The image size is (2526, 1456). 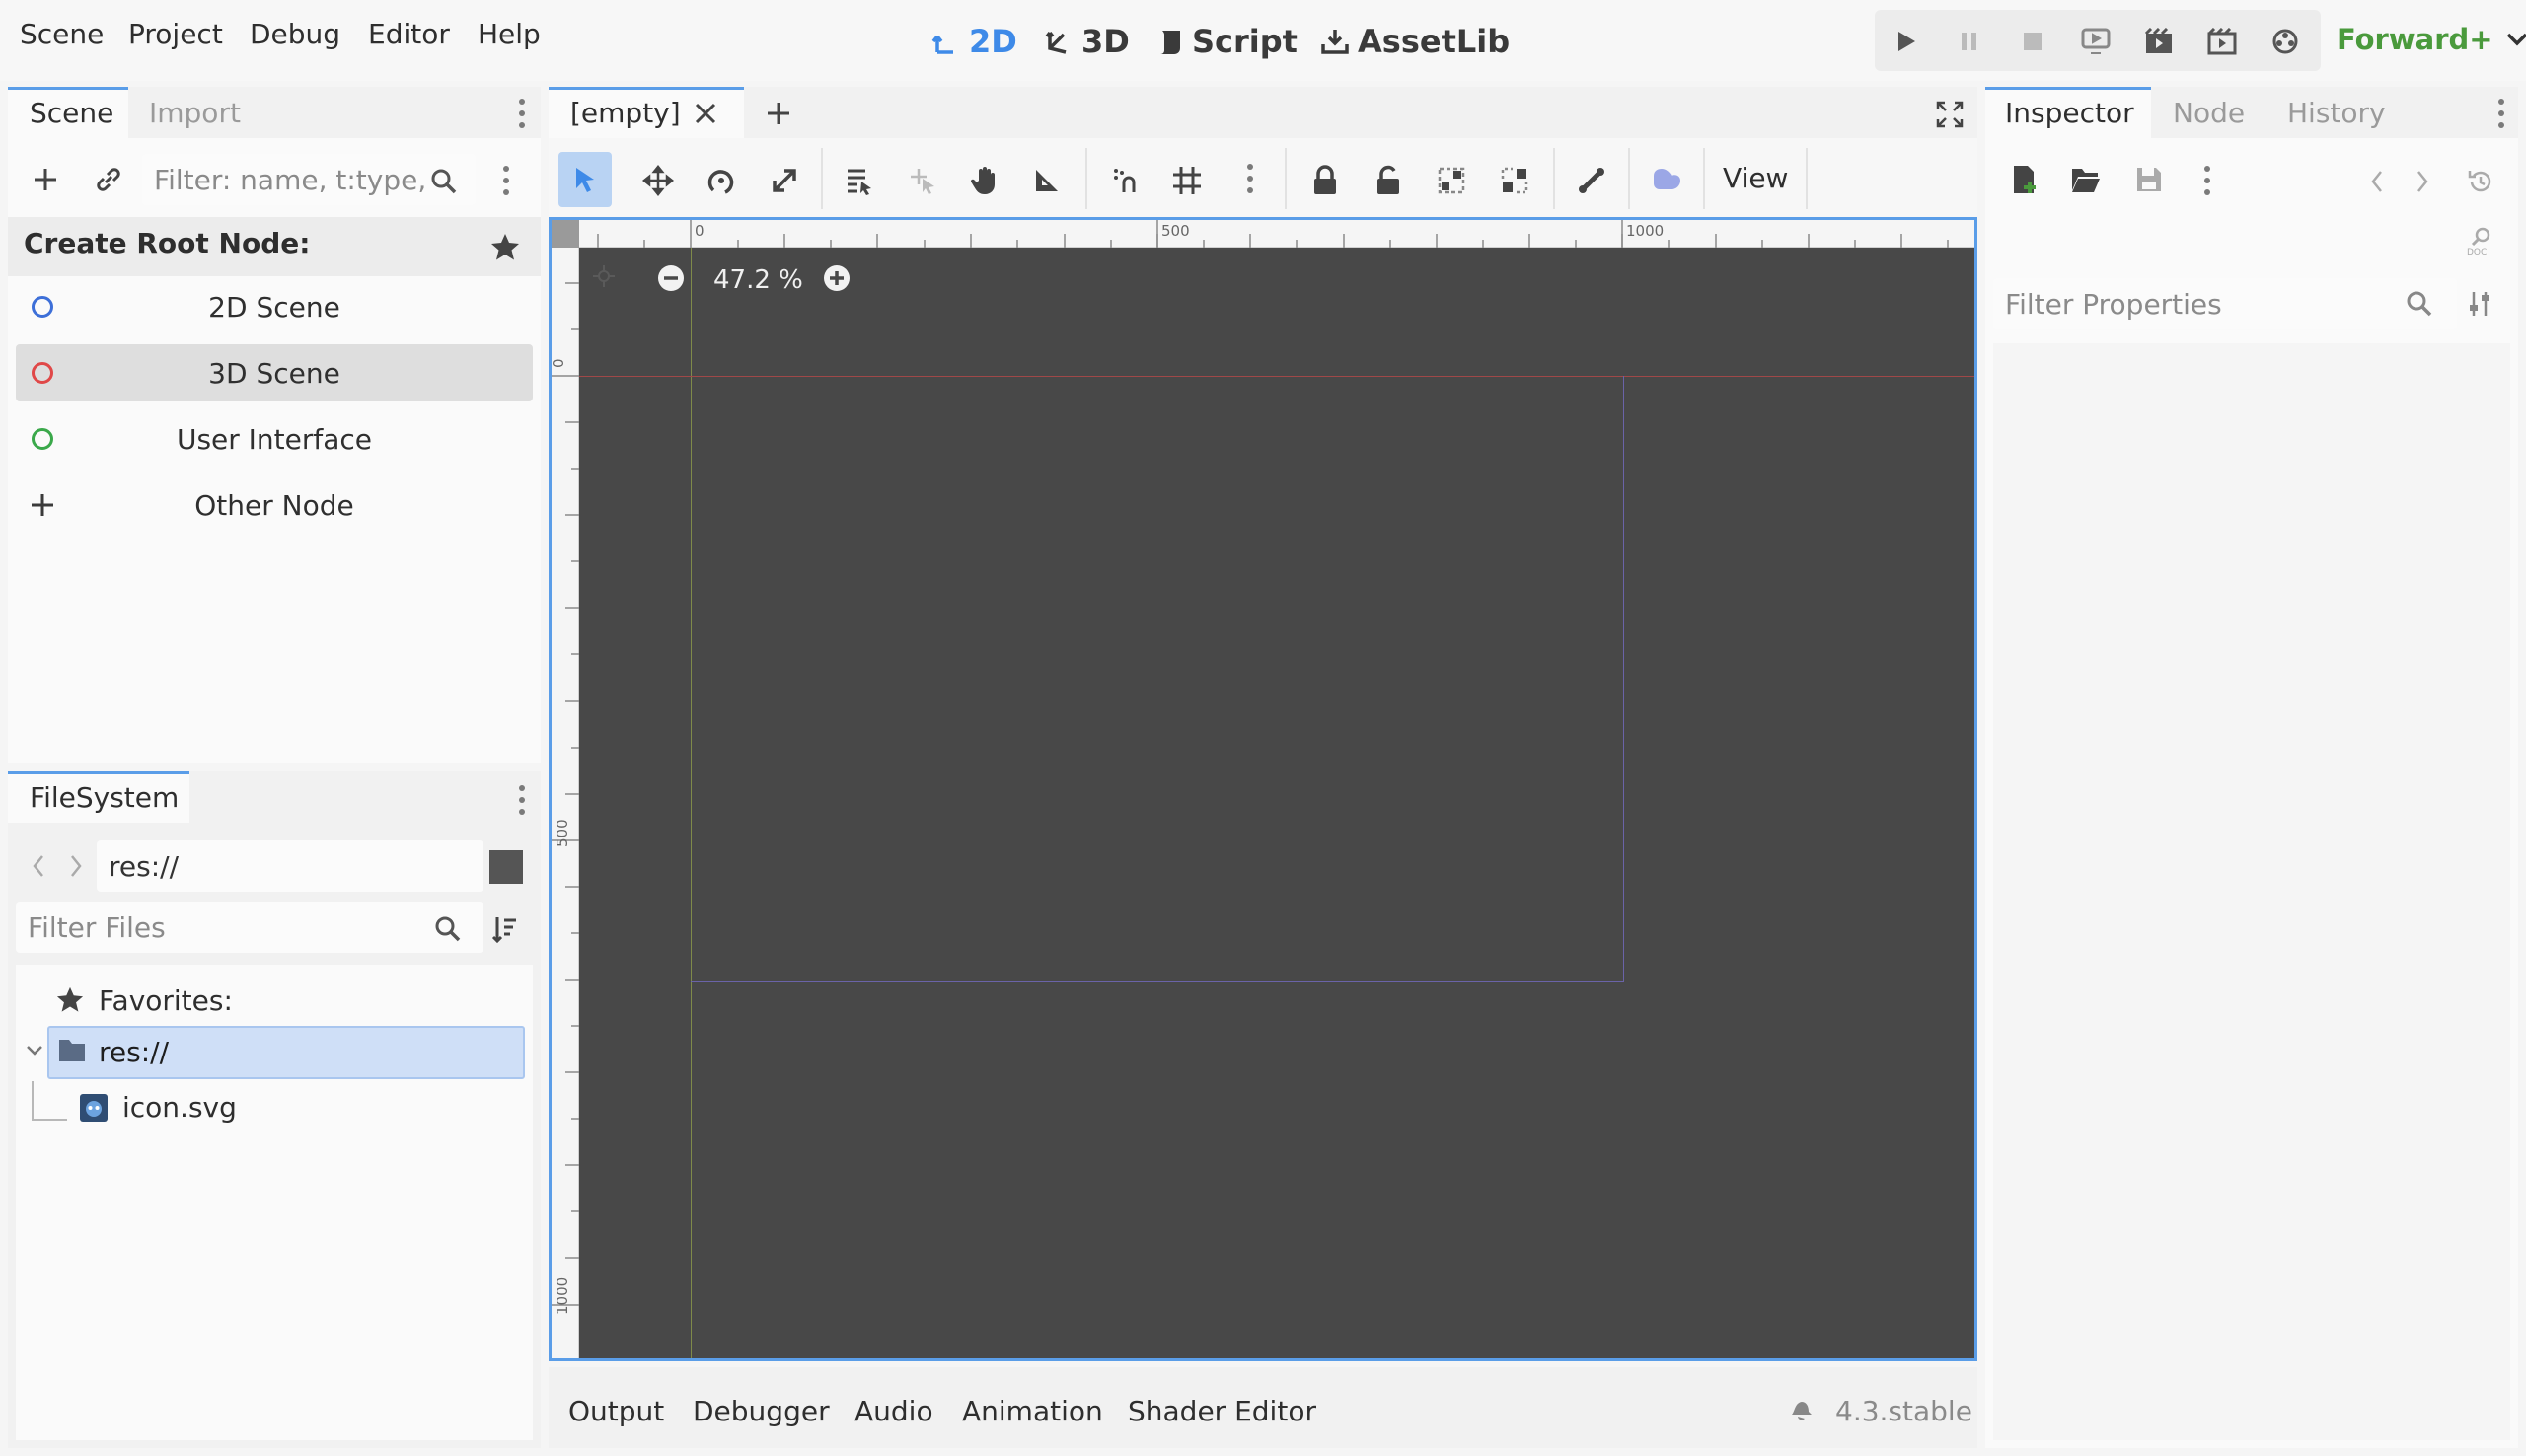 I want to click on history-icon, so click(x=2480, y=181).